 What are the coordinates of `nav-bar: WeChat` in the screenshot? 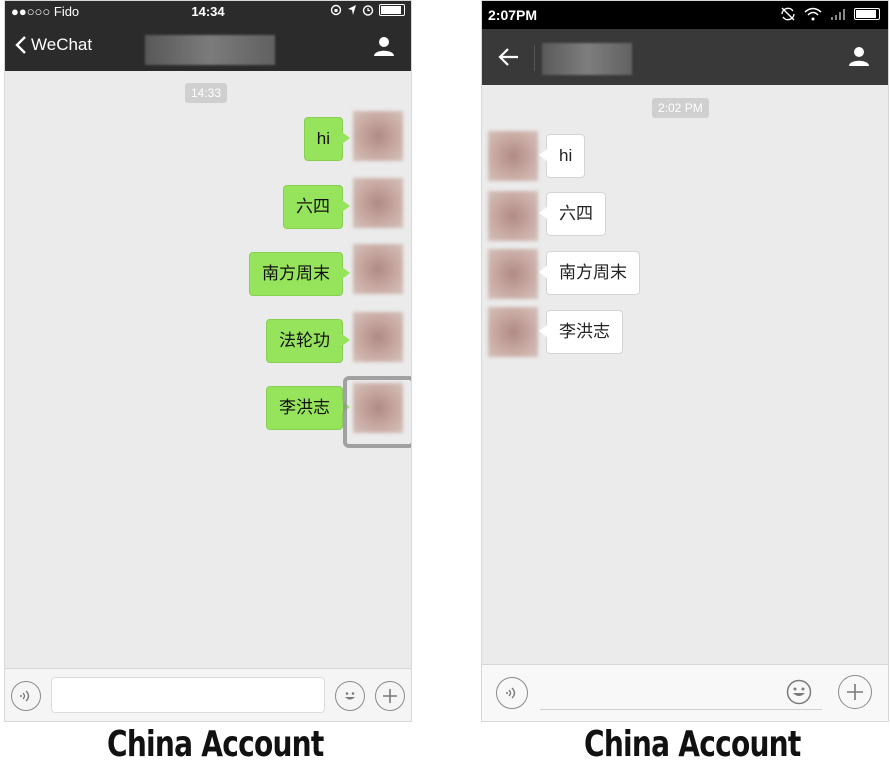 It's located at (208, 47).